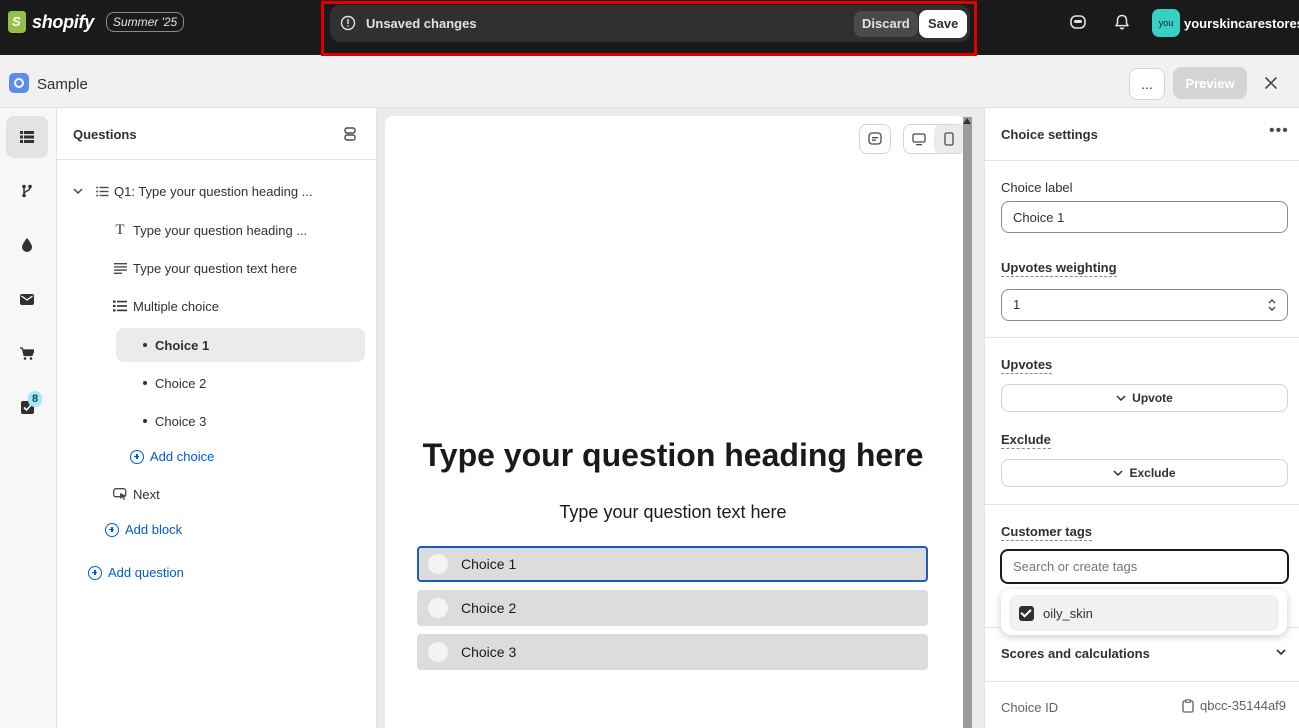 The image size is (1299, 728). Describe the element at coordinates (217, 134) in the screenshot. I see `questions-header: Questions` at that location.